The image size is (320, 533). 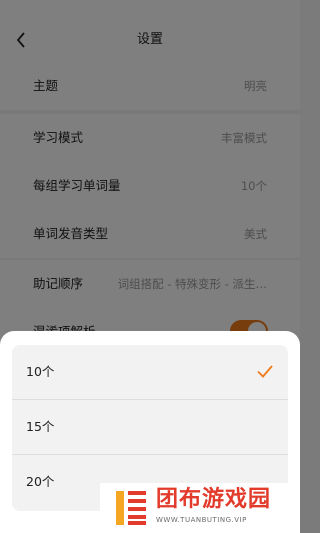 I want to click on option-label: 15个, so click(x=40, y=426).